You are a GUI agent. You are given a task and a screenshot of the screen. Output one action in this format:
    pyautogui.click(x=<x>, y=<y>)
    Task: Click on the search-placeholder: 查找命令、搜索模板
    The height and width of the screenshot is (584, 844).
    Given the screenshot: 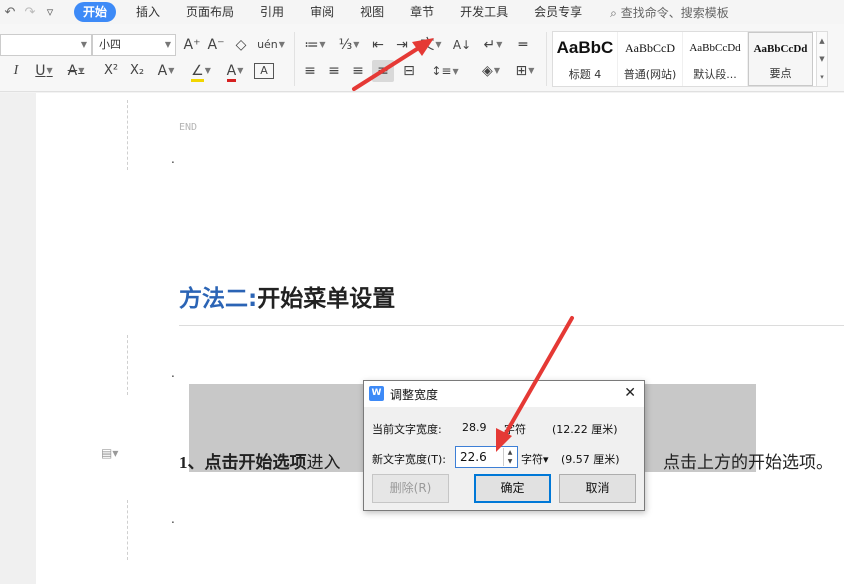 What is the action you would take?
    pyautogui.click(x=674, y=12)
    